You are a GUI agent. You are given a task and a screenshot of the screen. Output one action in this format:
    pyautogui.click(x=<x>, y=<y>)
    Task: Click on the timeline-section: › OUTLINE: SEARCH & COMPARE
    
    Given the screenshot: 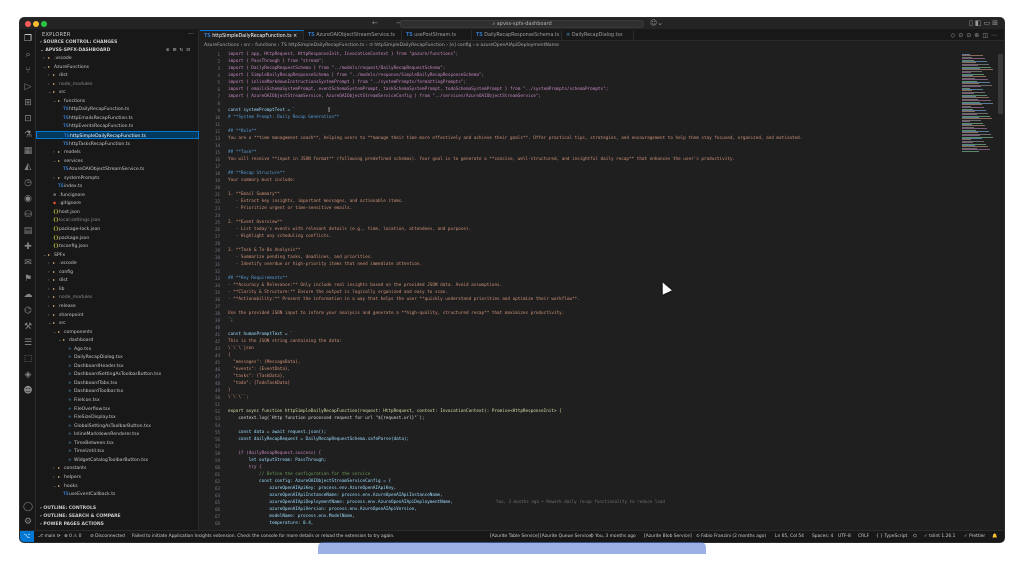 What is the action you would take?
    pyautogui.click(x=117, y=517)
    